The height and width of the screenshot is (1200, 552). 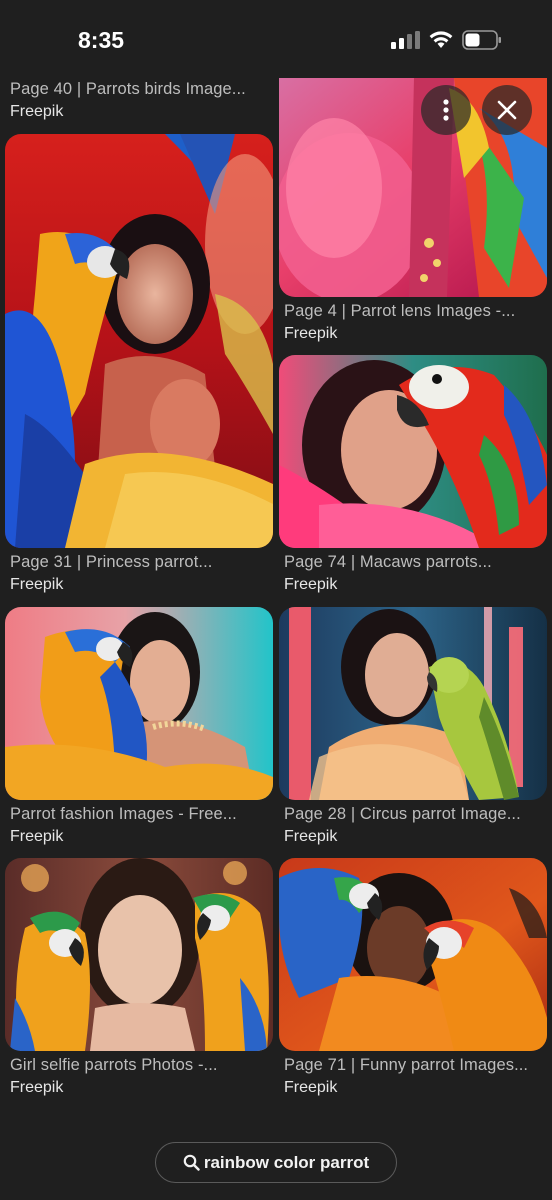 I want to click on close-button, so click(x=507, y=110).